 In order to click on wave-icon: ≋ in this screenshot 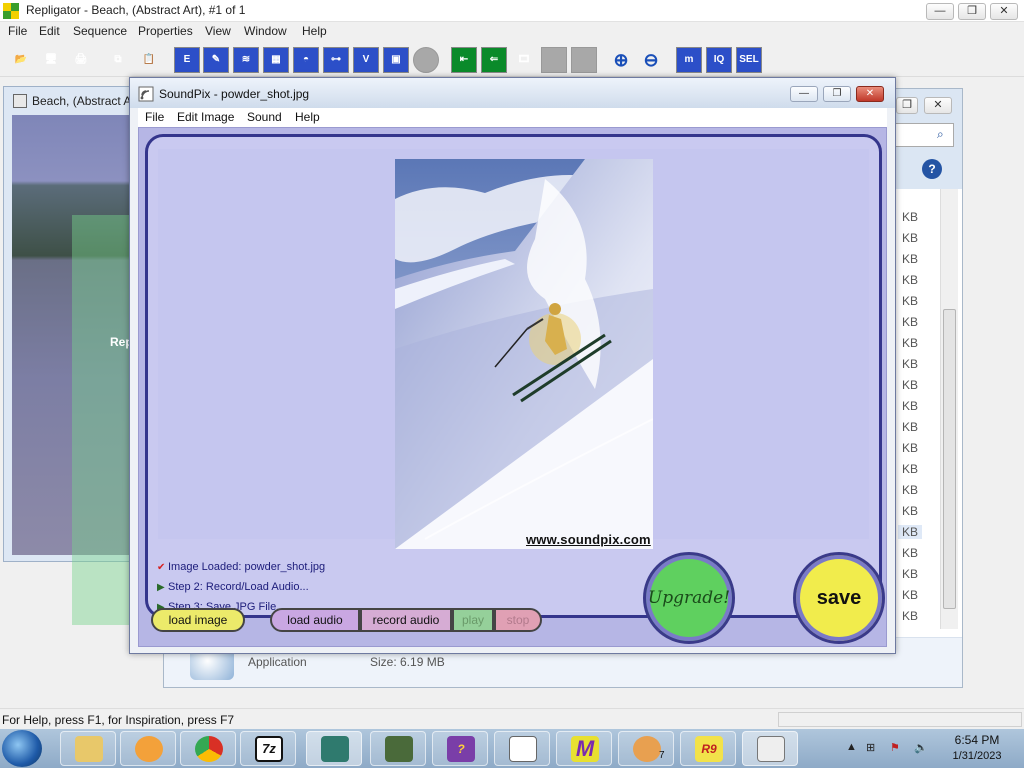, I will do `click(246, 60)`.